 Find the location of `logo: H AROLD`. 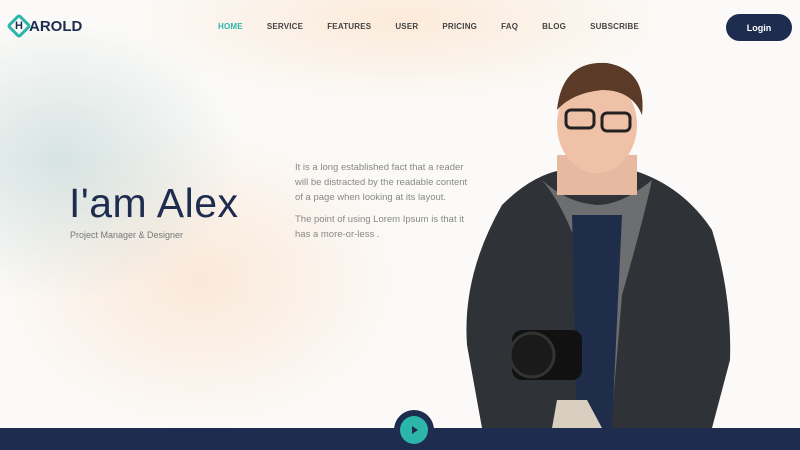

logo: H AROLD is located at coordinates (44, 26).